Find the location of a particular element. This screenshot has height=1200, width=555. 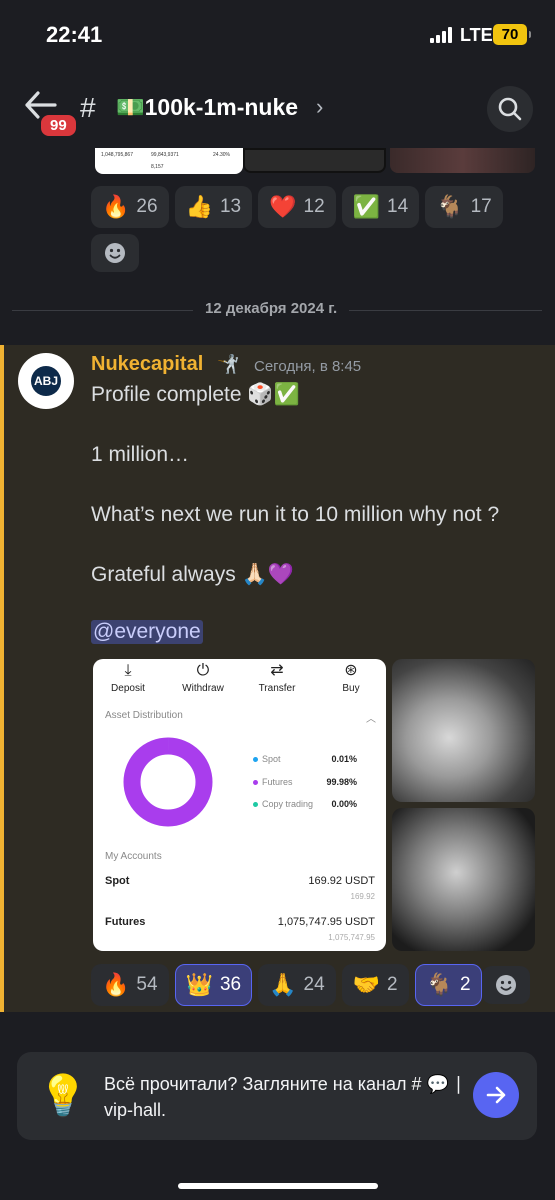

reaction-chip-selected: 👑 36 is located at coordinates (213, 985).